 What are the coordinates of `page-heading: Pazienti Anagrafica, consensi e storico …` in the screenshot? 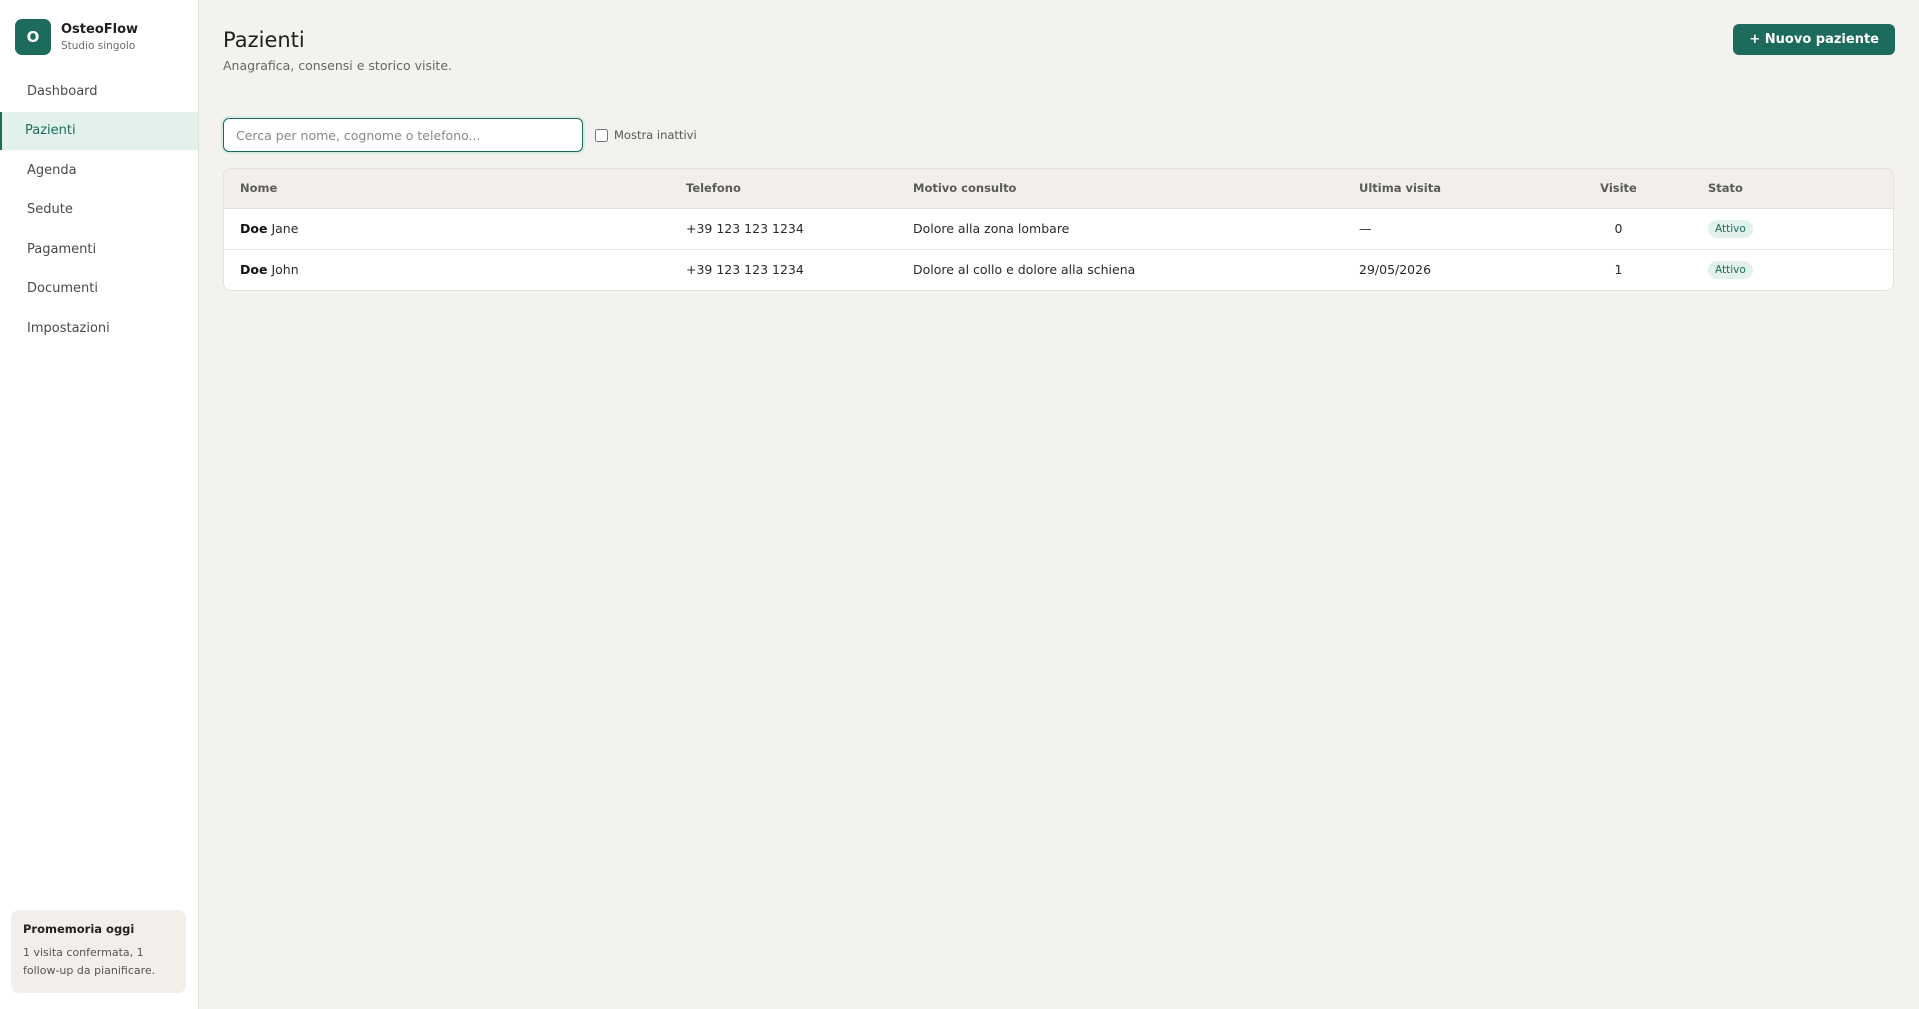 It's located at (337, 48).